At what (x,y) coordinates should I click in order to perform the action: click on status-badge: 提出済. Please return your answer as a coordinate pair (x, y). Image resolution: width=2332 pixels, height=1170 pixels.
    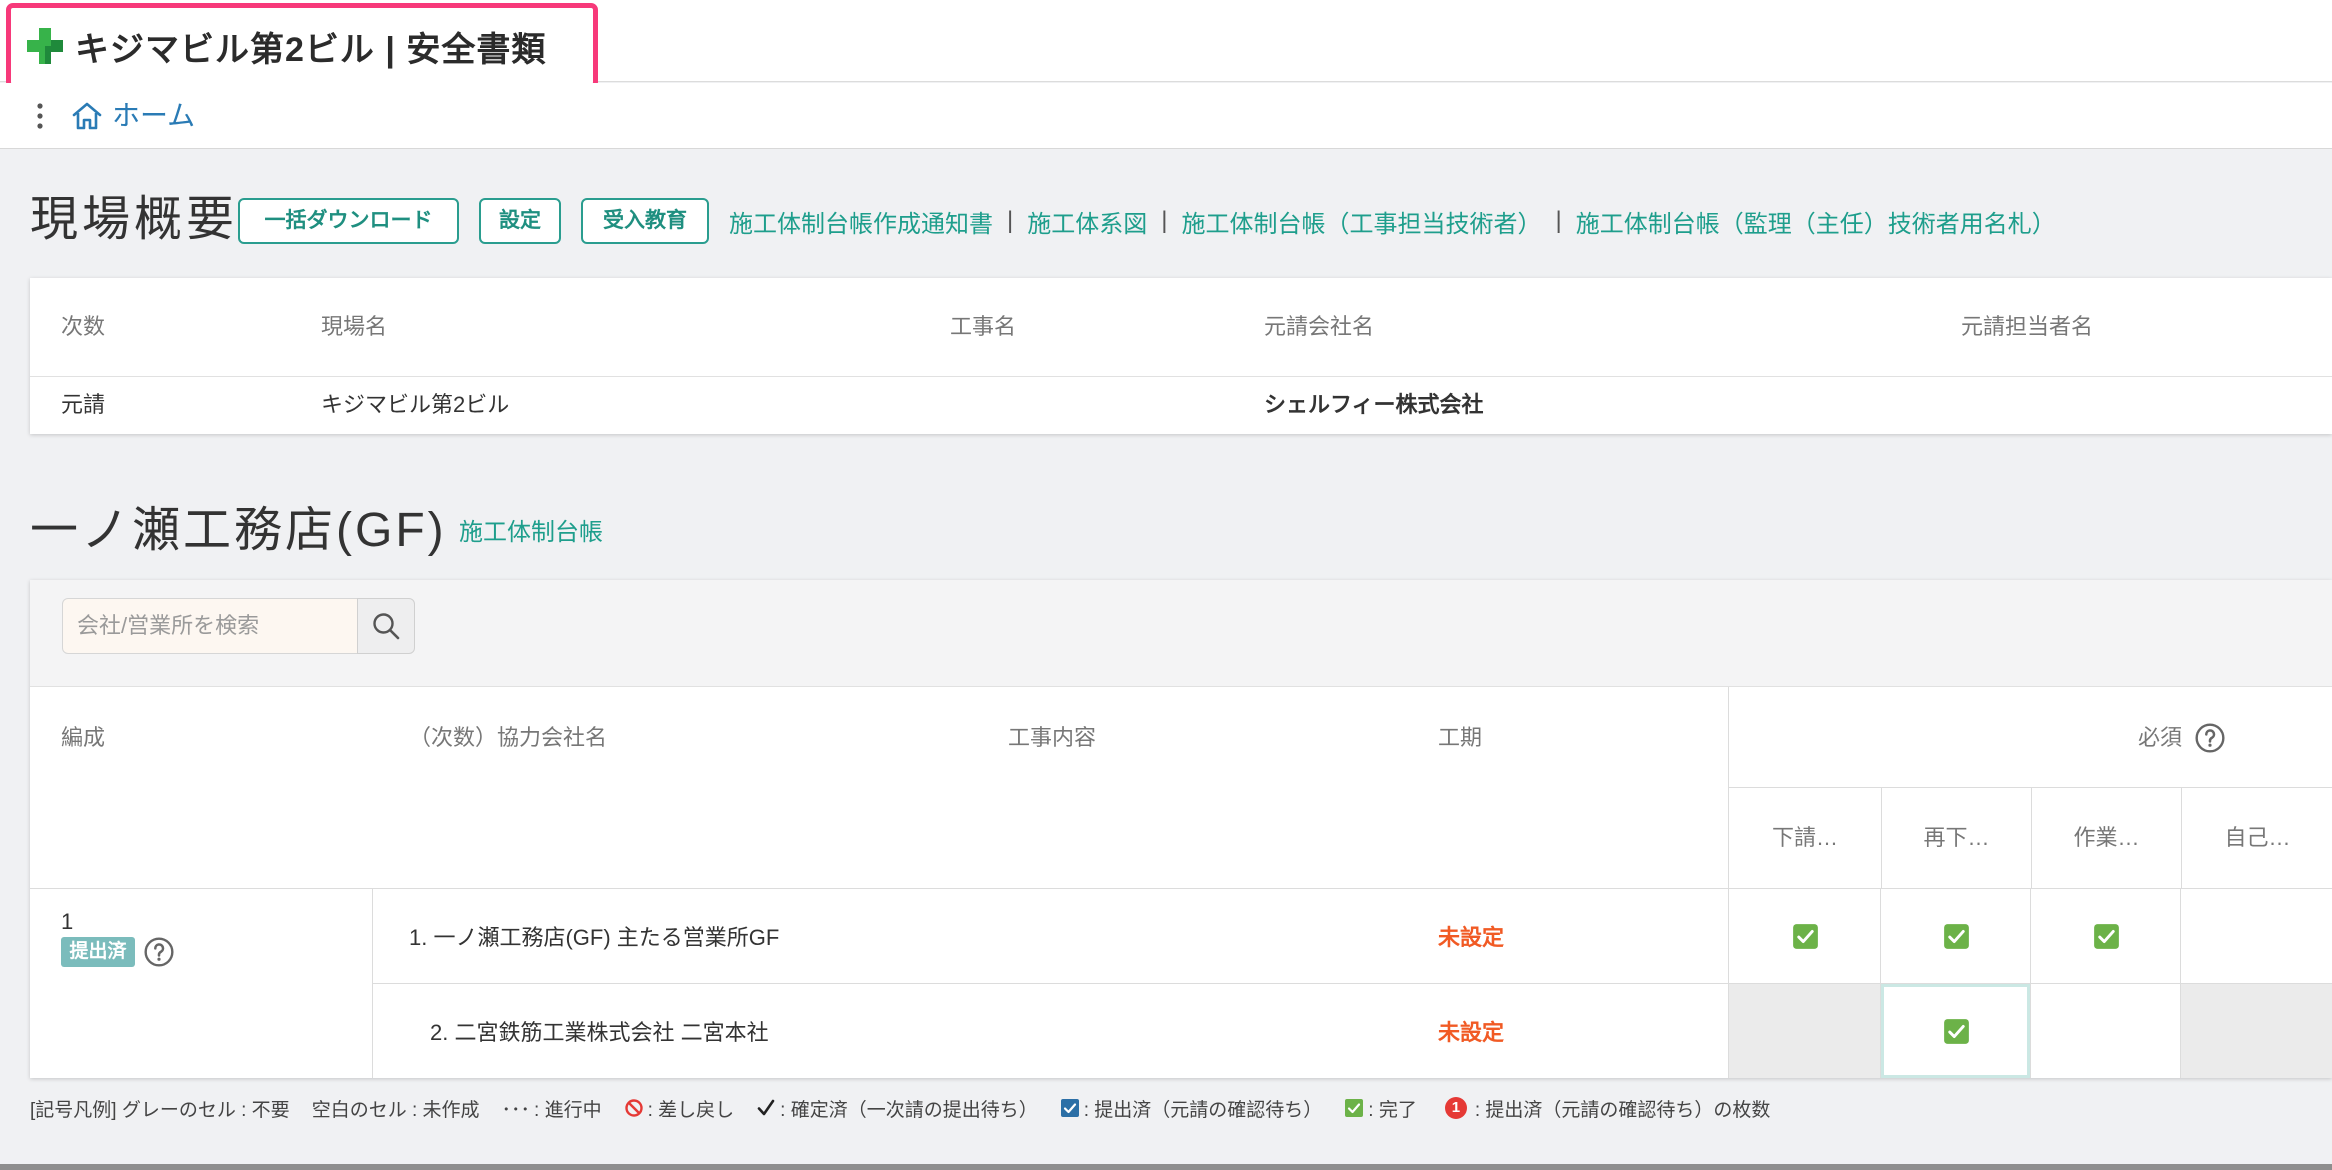
    Looking at the image, I should click on (98, 952).